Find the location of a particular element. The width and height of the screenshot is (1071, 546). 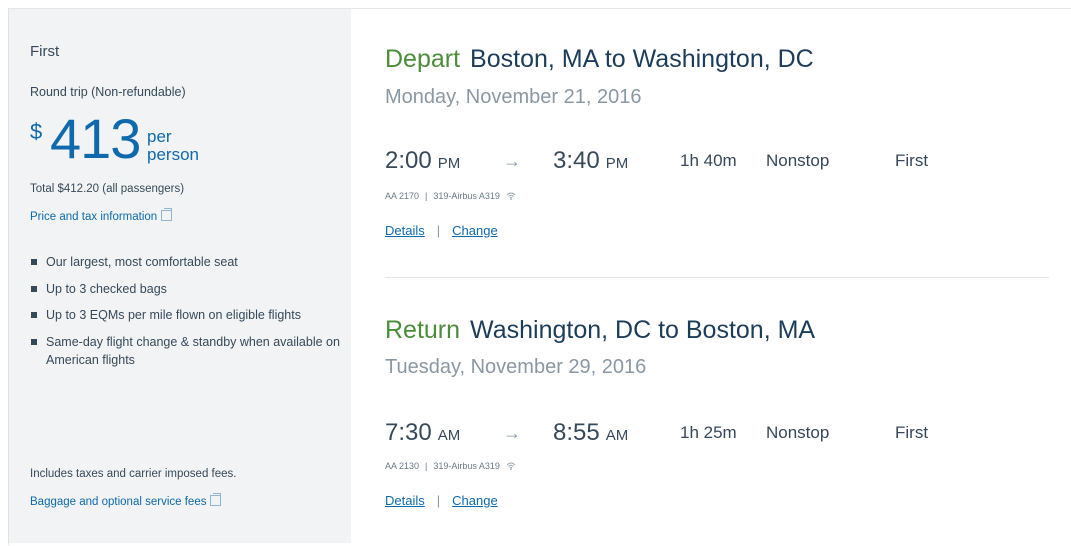

depart-title: Depart Boston, MA to Washington, DC is located at coordinates (599, 59).